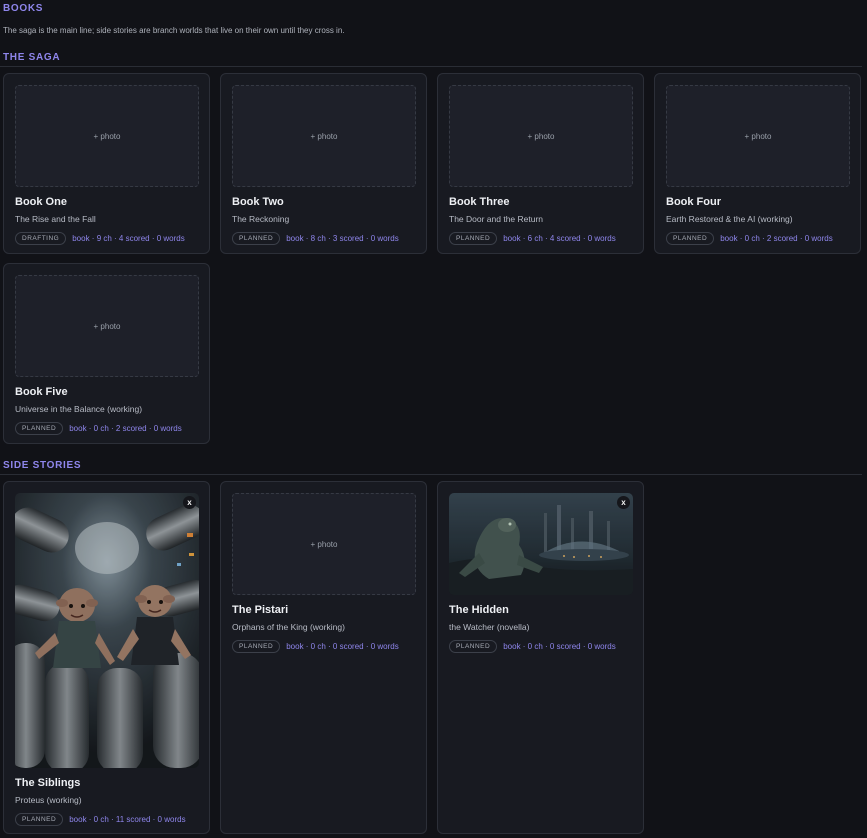 This screenshot has height=838, width=867. I want to click on book-subtitle: The Rise and the Fall, so click(55, 219).